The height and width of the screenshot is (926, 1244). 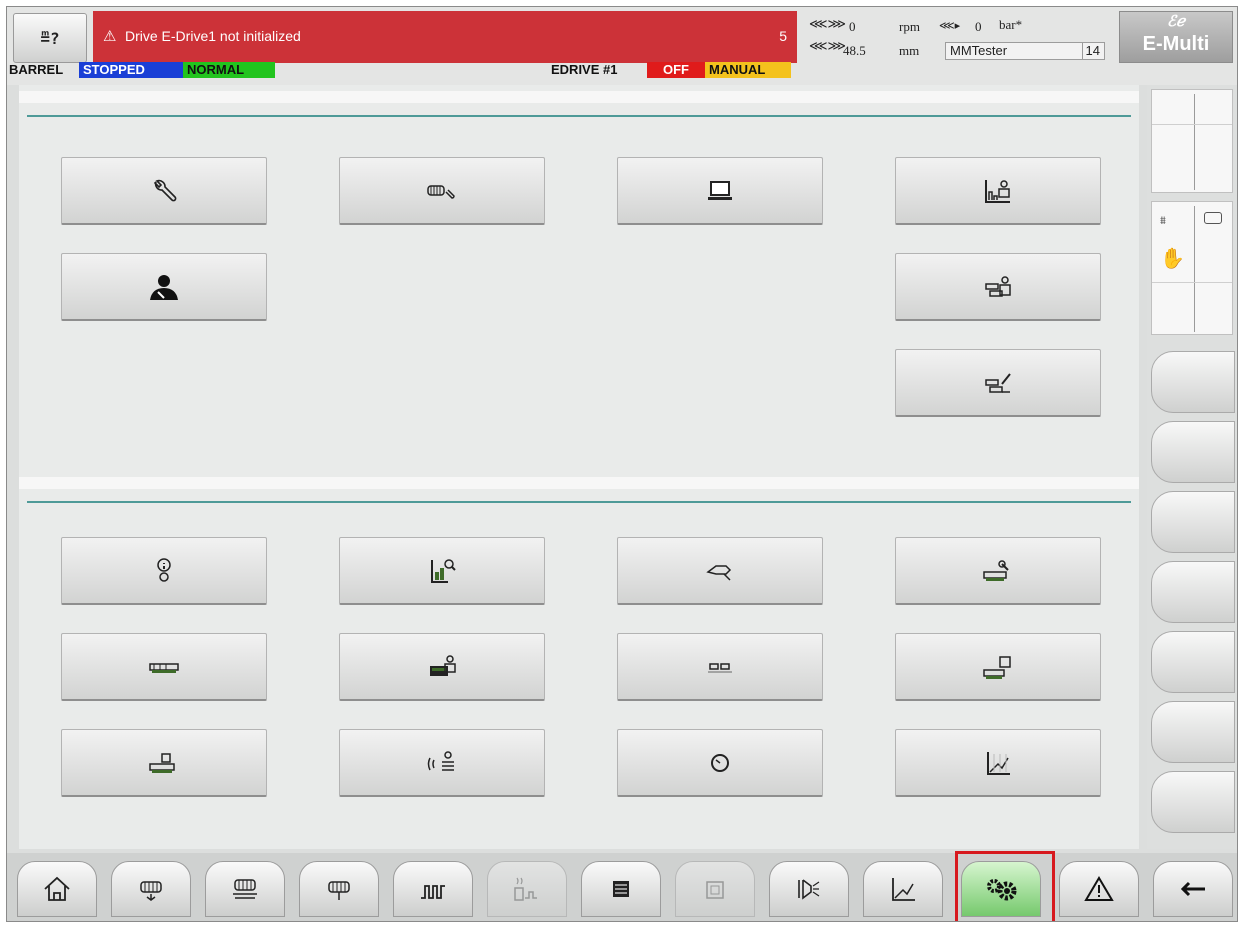 I want to click on drive-setup-button, so click(x=442, y=191).